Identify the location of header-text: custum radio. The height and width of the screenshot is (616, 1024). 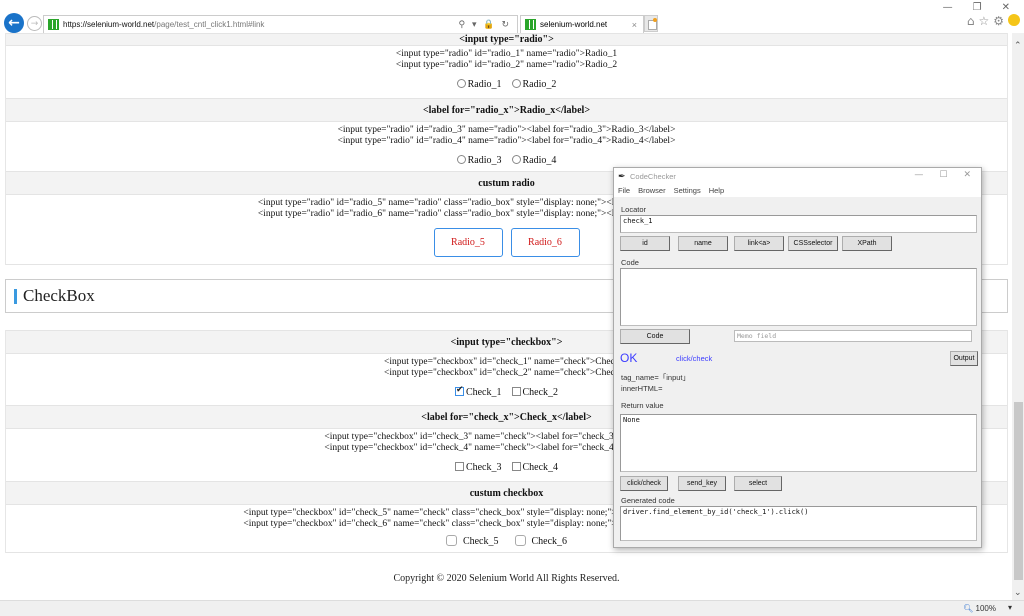
(506, 183).